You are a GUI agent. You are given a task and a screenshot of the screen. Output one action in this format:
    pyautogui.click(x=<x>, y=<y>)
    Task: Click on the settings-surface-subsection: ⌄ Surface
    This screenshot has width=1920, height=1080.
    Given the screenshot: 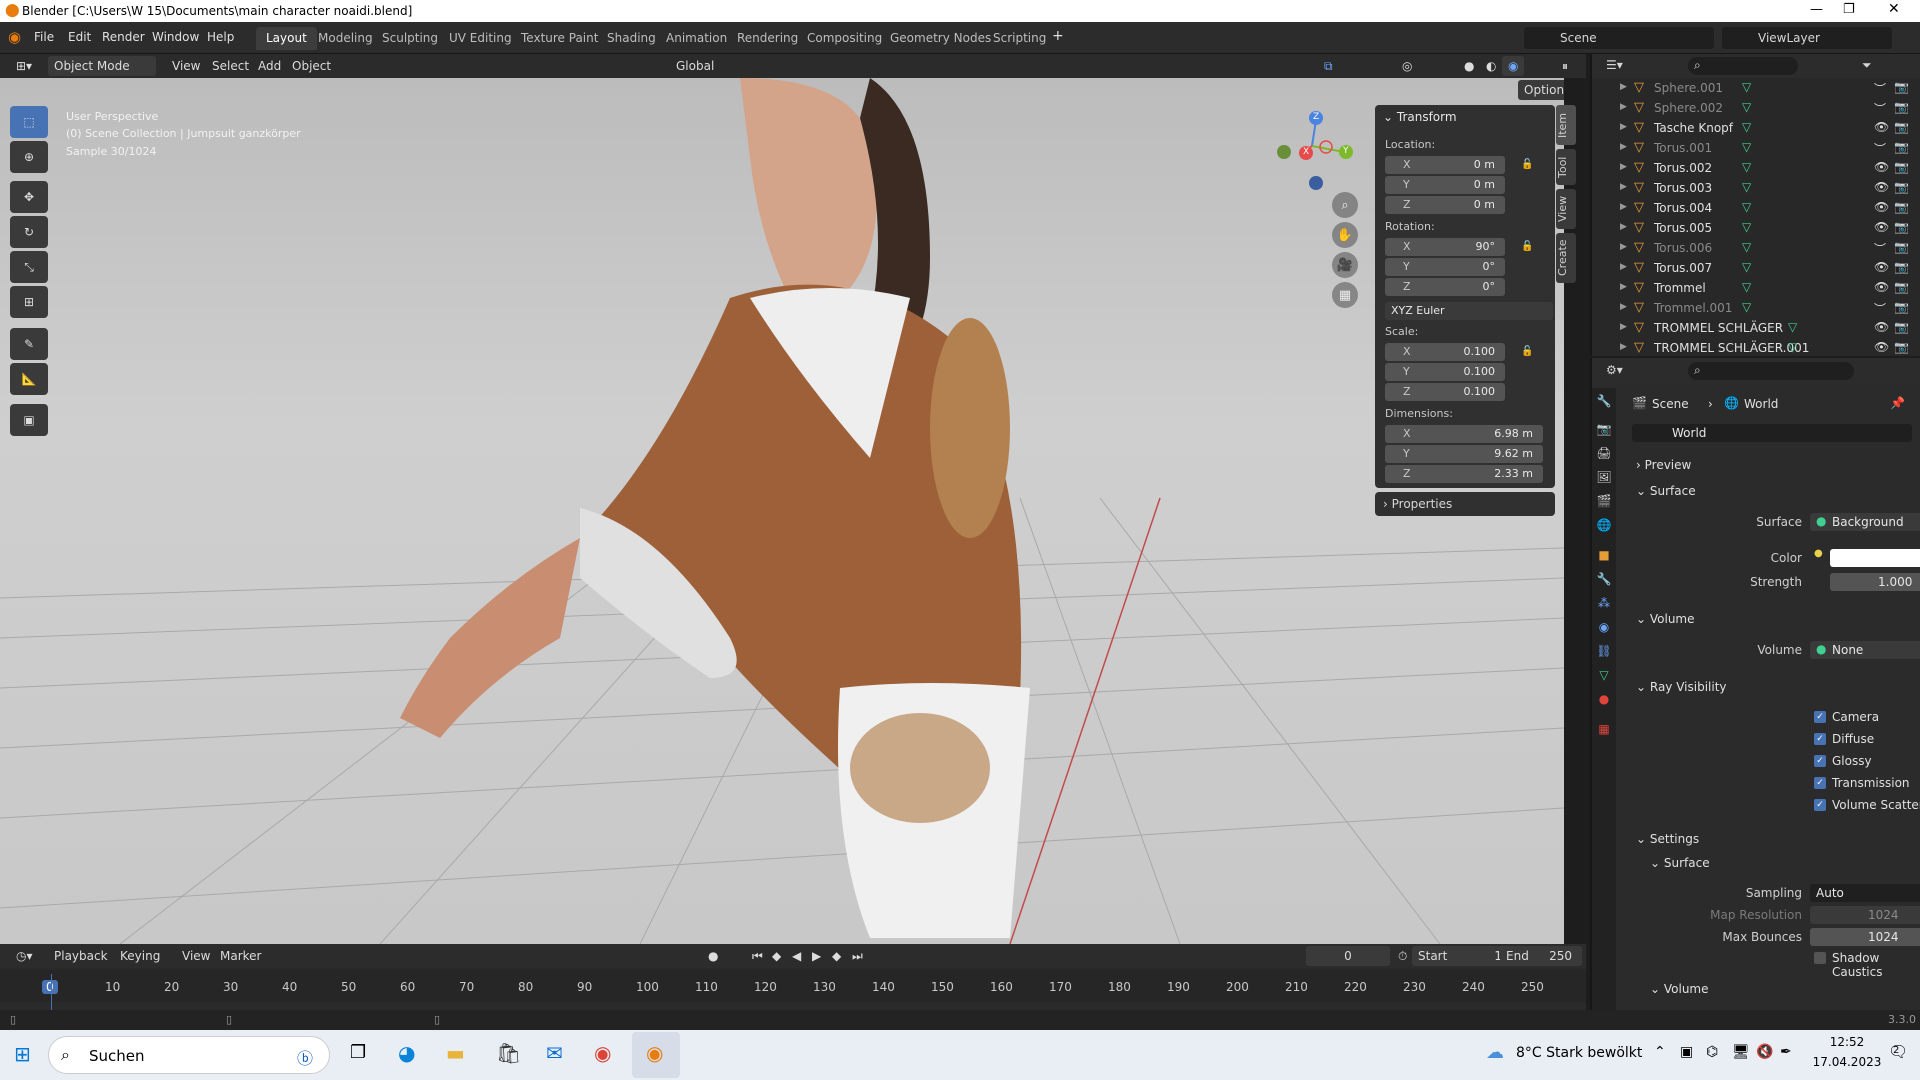 What is the action you would take?
    pyautogui.click(x=1680, y=863)
    